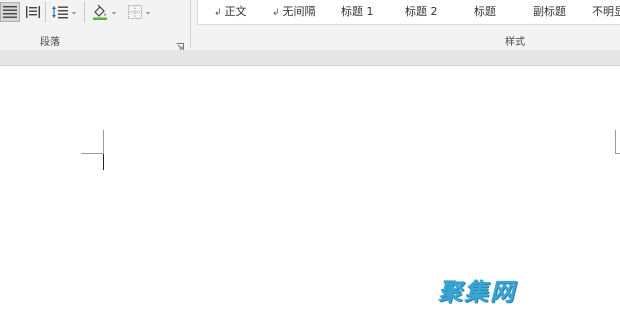 The width and height of the screenshot is (620, 309). What do you see at coordinates (549, 11) in the screenshot?
I see `style-subtitle: 副标题` at bounding box center [549, 11].